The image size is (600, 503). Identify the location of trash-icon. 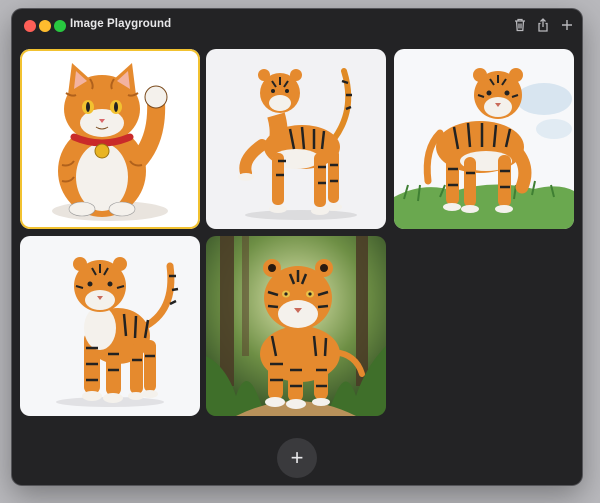
(520, 25).